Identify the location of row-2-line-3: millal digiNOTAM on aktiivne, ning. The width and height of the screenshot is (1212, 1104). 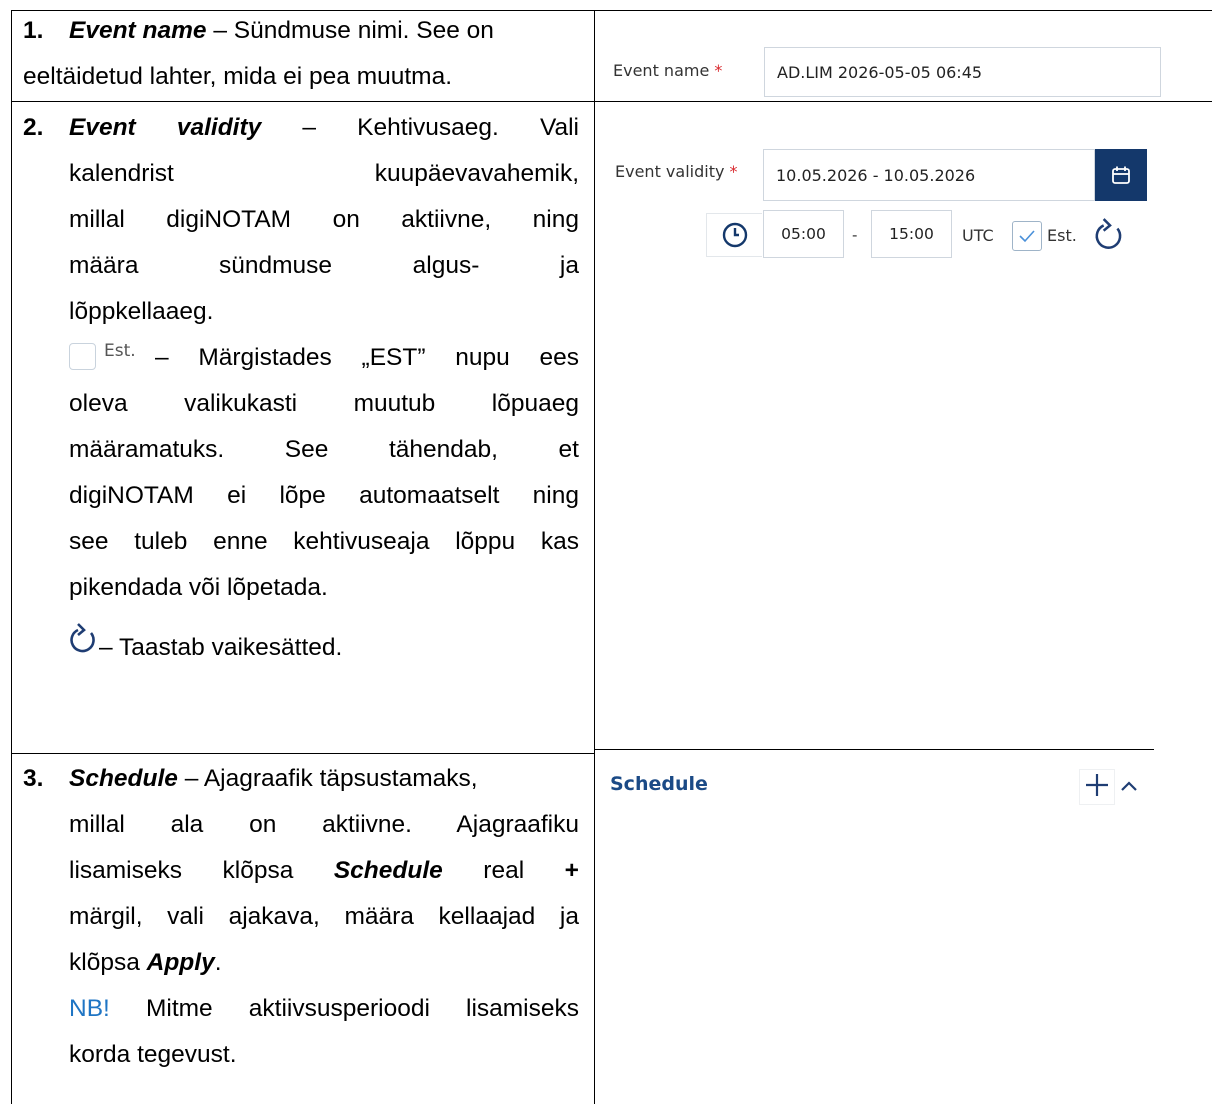
(324, 219).